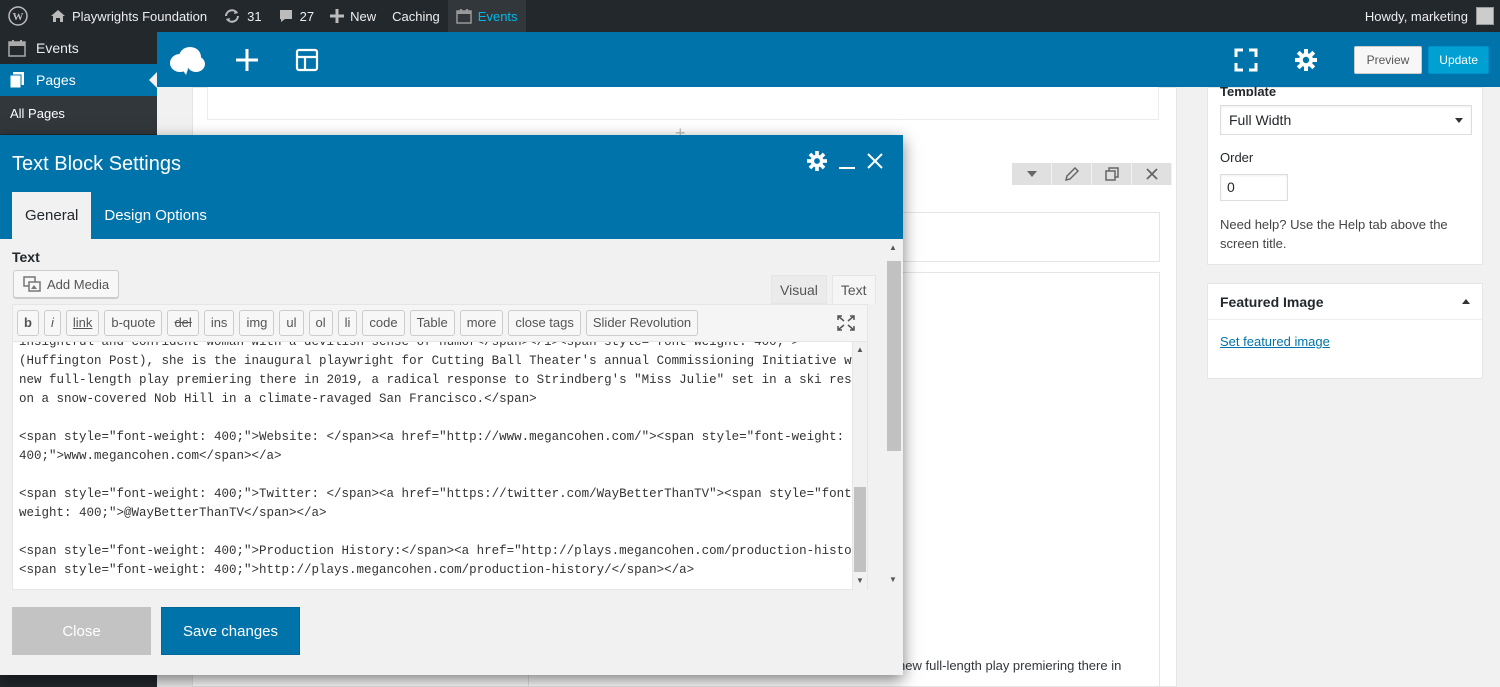 The width and height of the screenshot is (1500, 687). What do you see at coordinates (1346, 120) in the screenshot?
I see `template-select: Full Width` at bounding box center [1346, 120].